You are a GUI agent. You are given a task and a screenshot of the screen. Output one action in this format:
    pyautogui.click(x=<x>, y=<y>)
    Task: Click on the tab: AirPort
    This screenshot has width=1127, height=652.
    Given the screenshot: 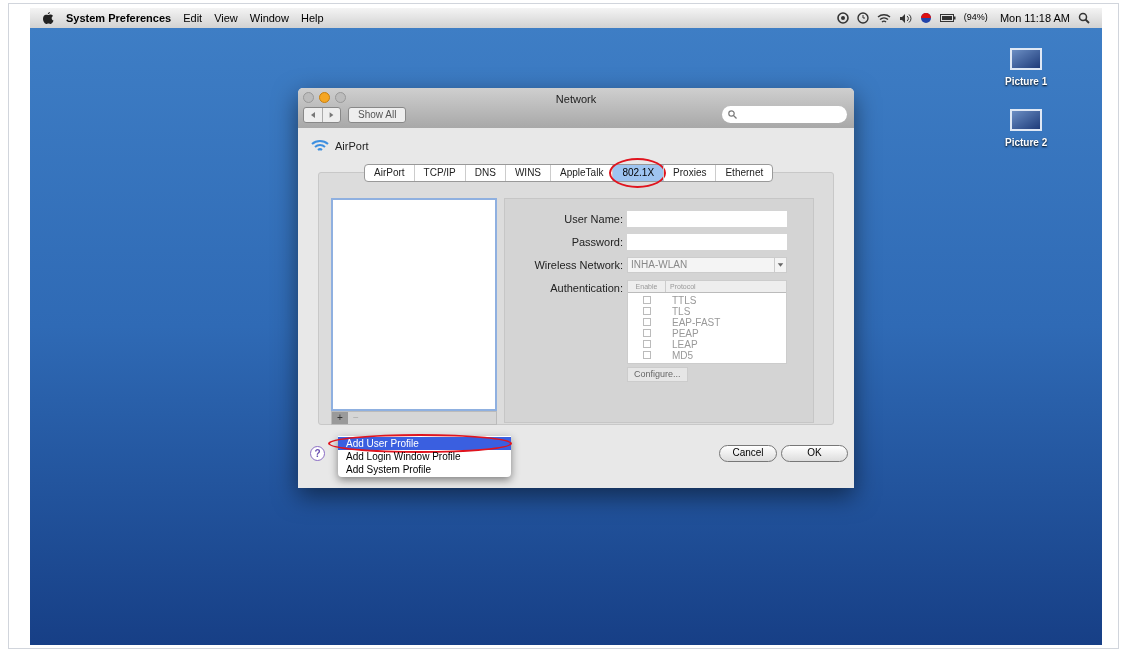 What is the action you would take?
    pyautogui.click(x=389, y=172)
    